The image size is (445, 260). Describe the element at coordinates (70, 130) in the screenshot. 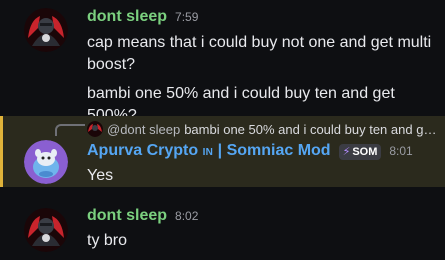

I see `reply-connector` at that location.